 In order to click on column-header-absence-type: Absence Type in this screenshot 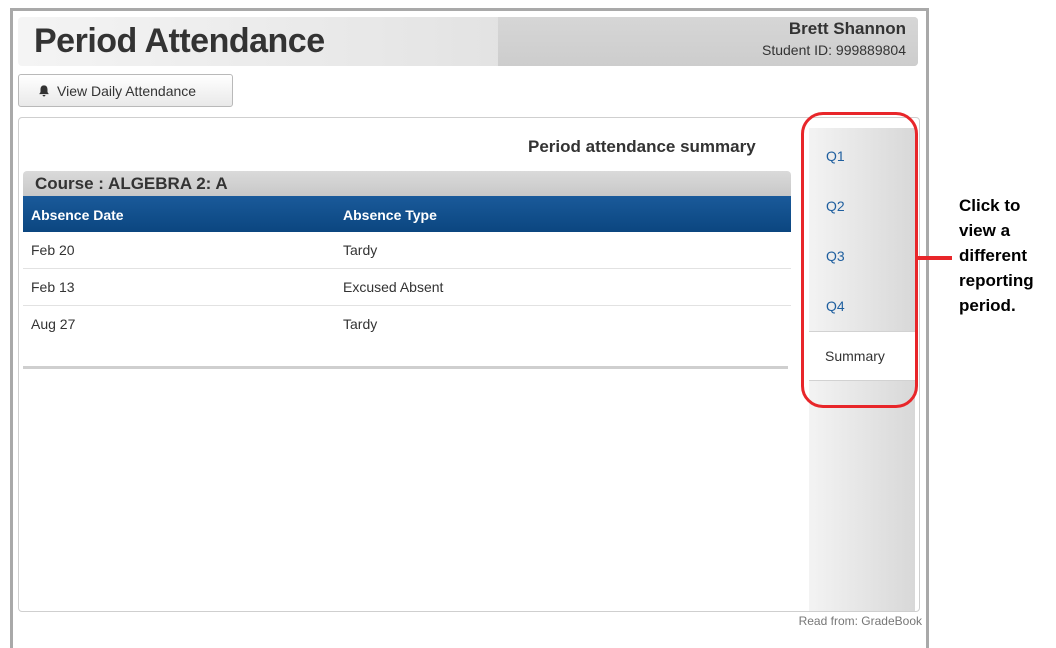, I will do `click(390, 215)`.